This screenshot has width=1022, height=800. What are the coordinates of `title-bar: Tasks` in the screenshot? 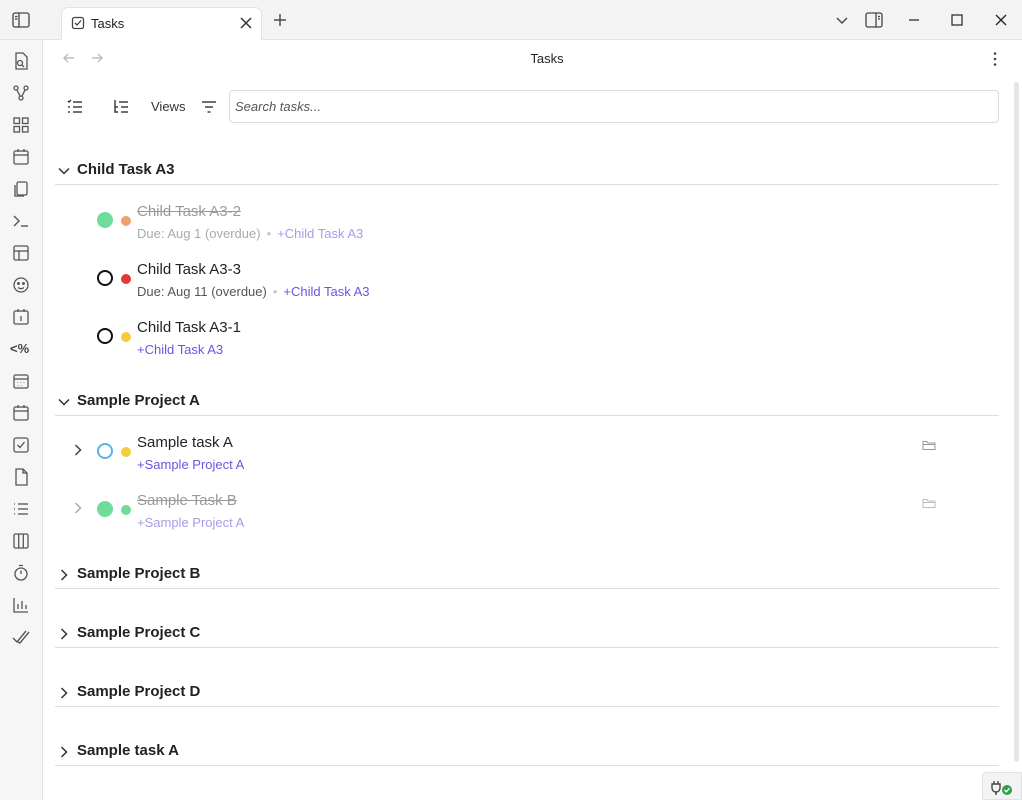 It's located at (511, 20).